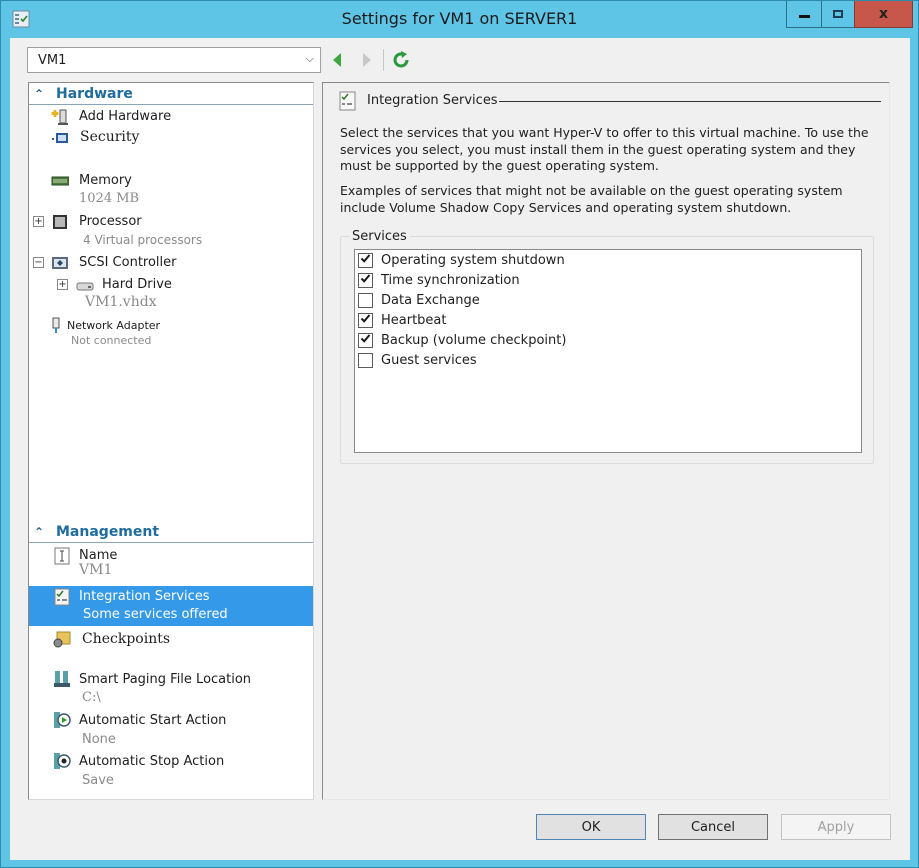 This screenshot has width=919, height=868. What do you see at coordinates (60, 138) in the screenshot?
I see `security-icon` at bounding box center [60, 138].